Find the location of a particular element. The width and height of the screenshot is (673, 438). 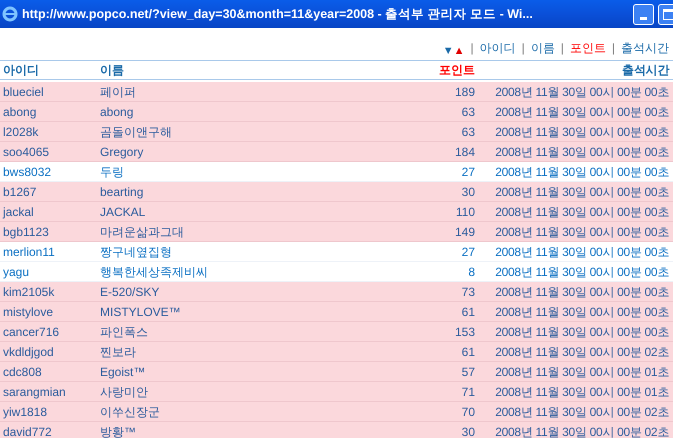

table-cell: 110 is located at coordinates (465, 211).